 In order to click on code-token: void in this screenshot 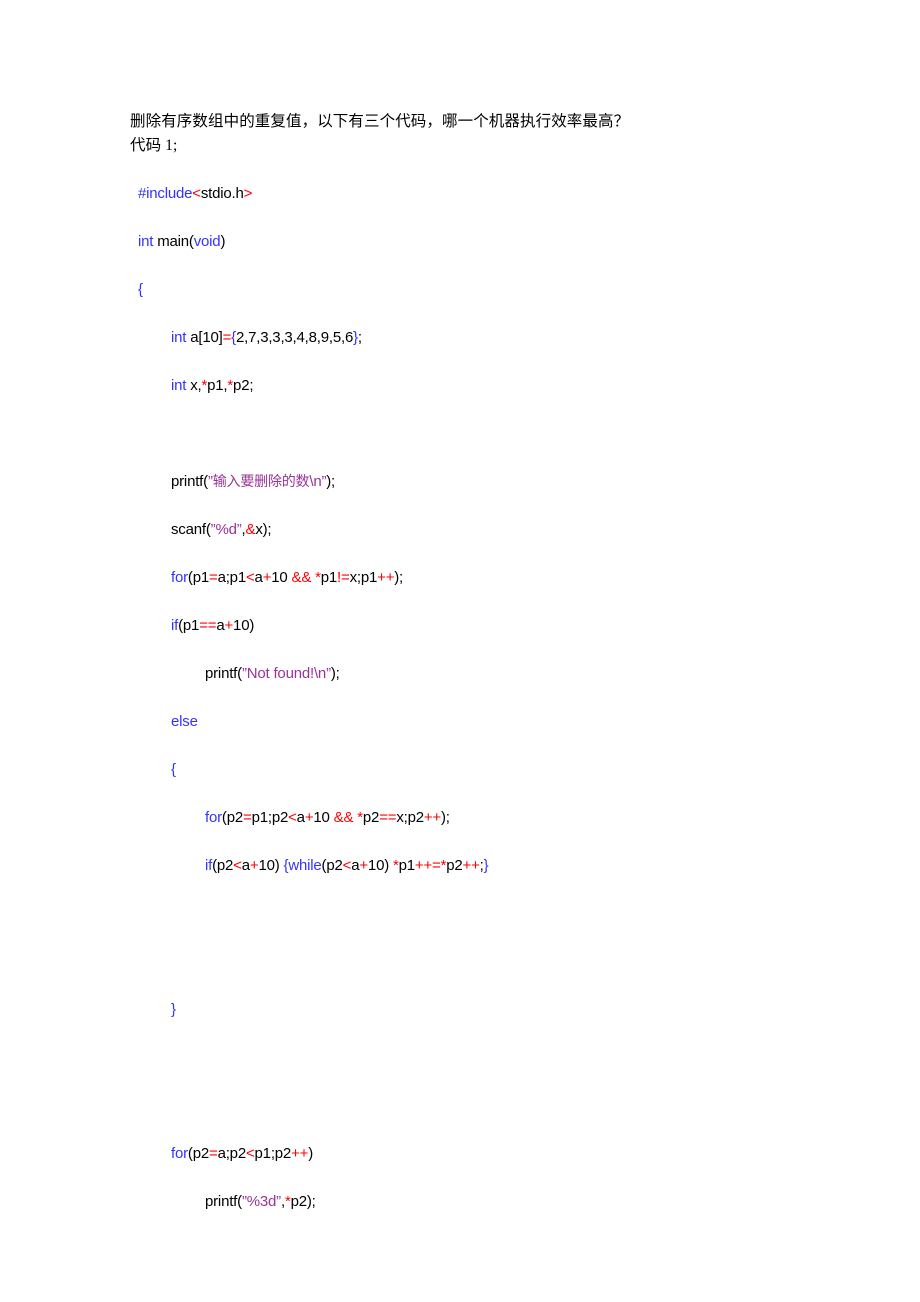, I will do `click(207, 241)`.